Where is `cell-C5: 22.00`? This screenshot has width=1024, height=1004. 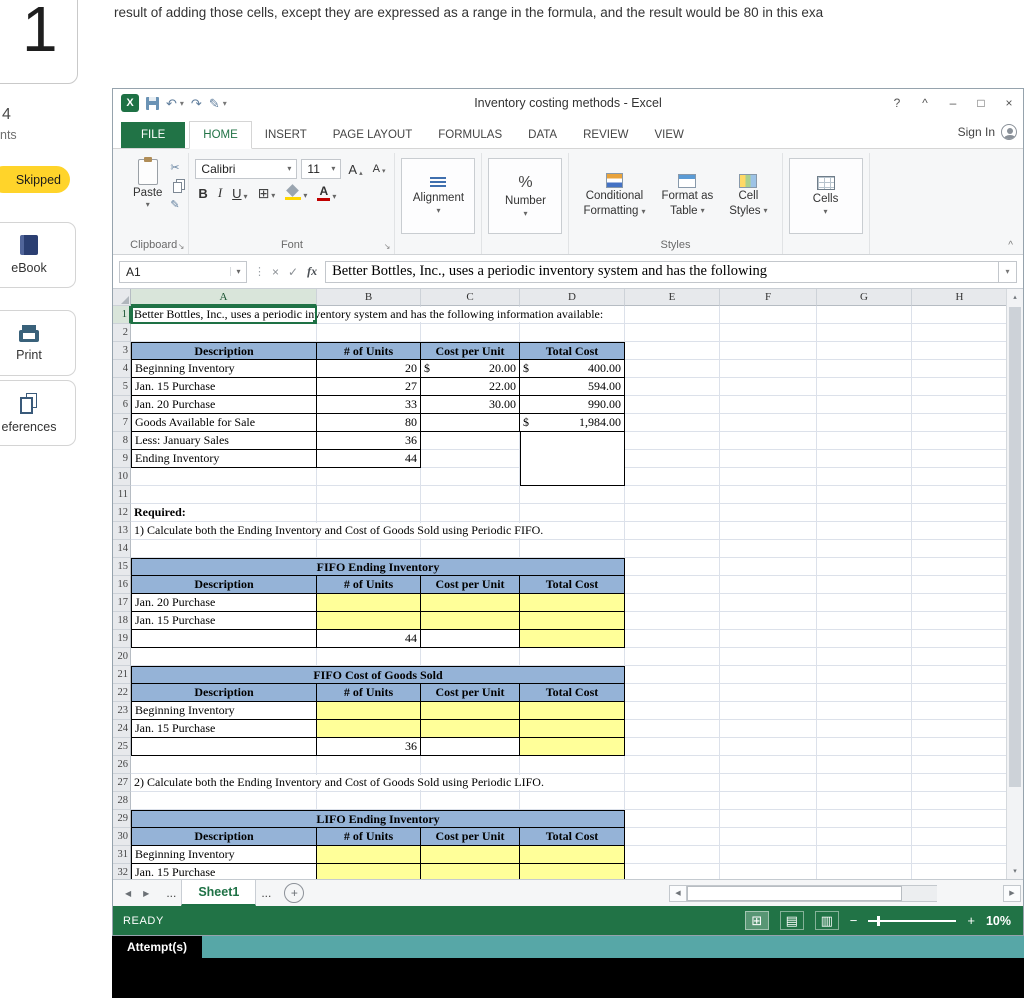 cell-C5: 22.00 is located at coordinates (470, 387).